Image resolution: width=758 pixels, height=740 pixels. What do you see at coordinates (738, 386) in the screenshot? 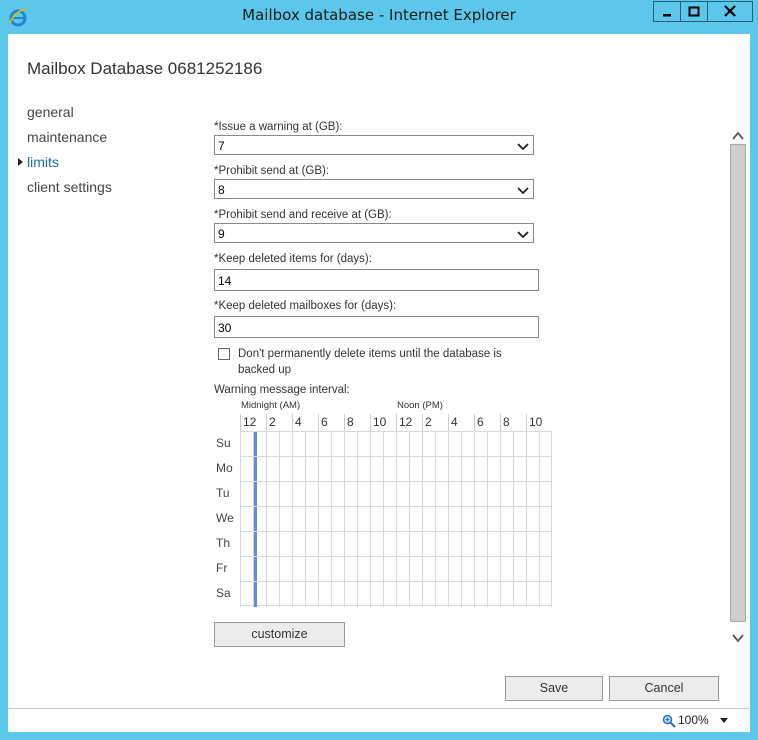
I see `vertical-scrollbar` at bounding box center [738, 386].